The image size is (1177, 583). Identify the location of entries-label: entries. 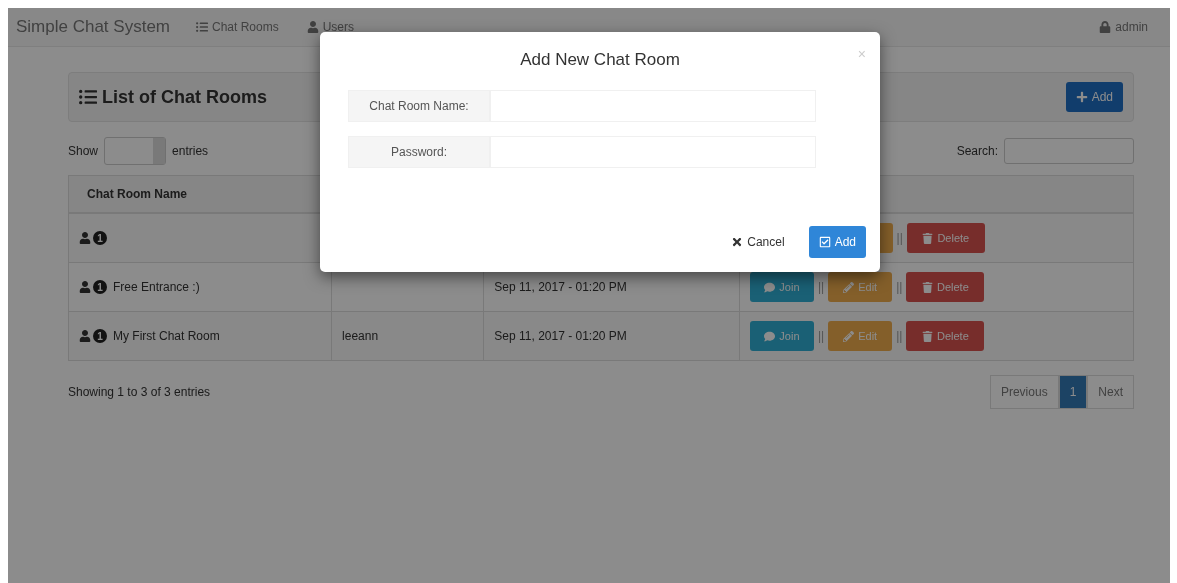
(190, 151).